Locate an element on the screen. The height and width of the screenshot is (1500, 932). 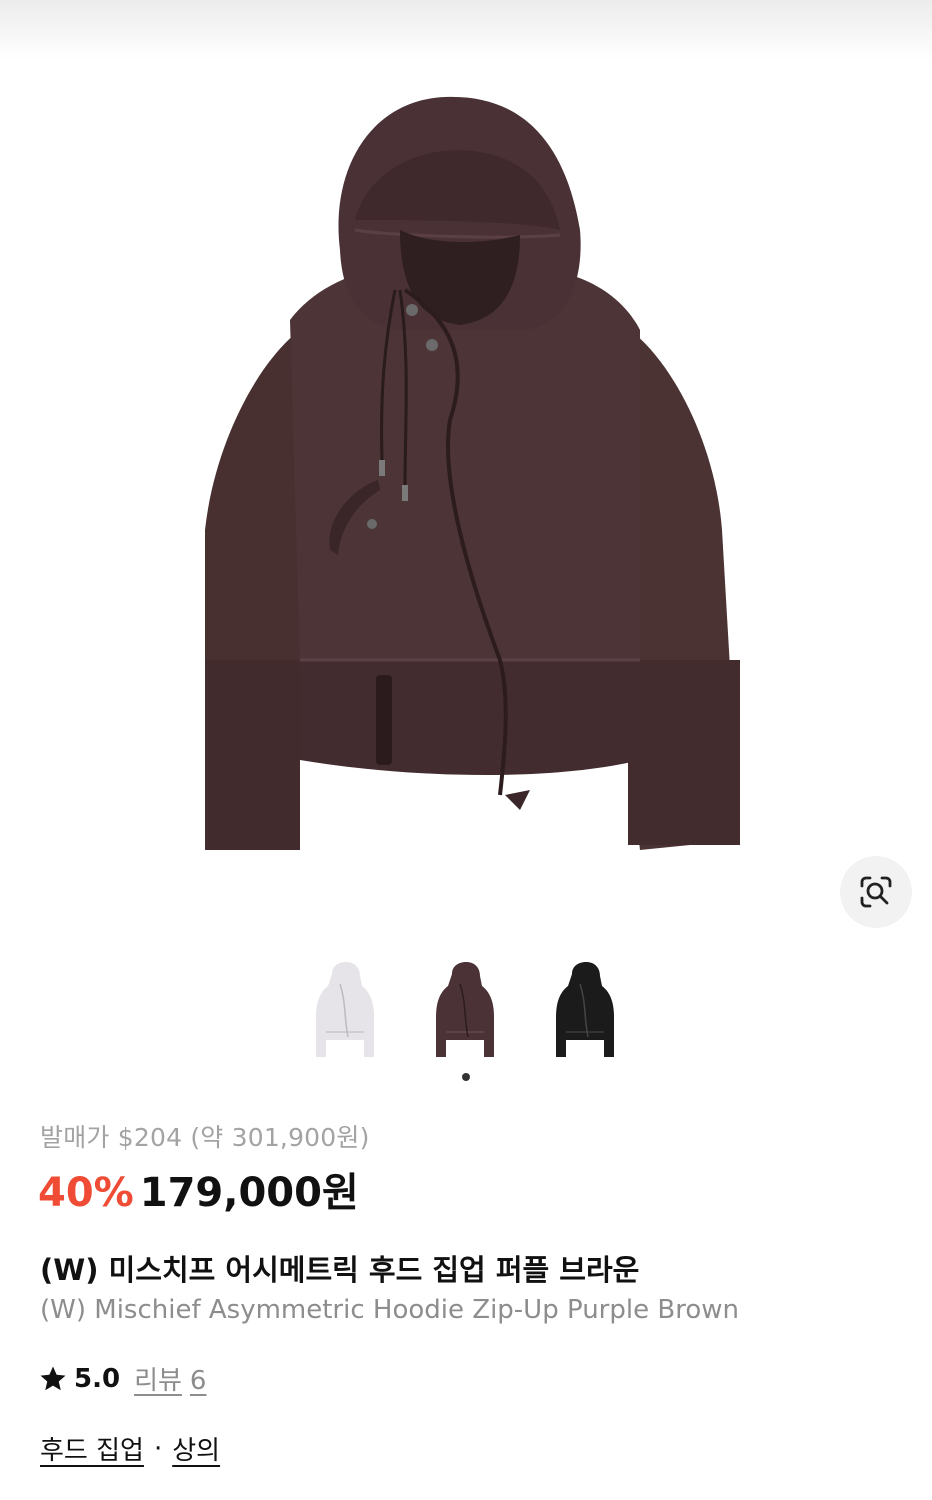
lens-search-icon is located at coordinates (876, 892).